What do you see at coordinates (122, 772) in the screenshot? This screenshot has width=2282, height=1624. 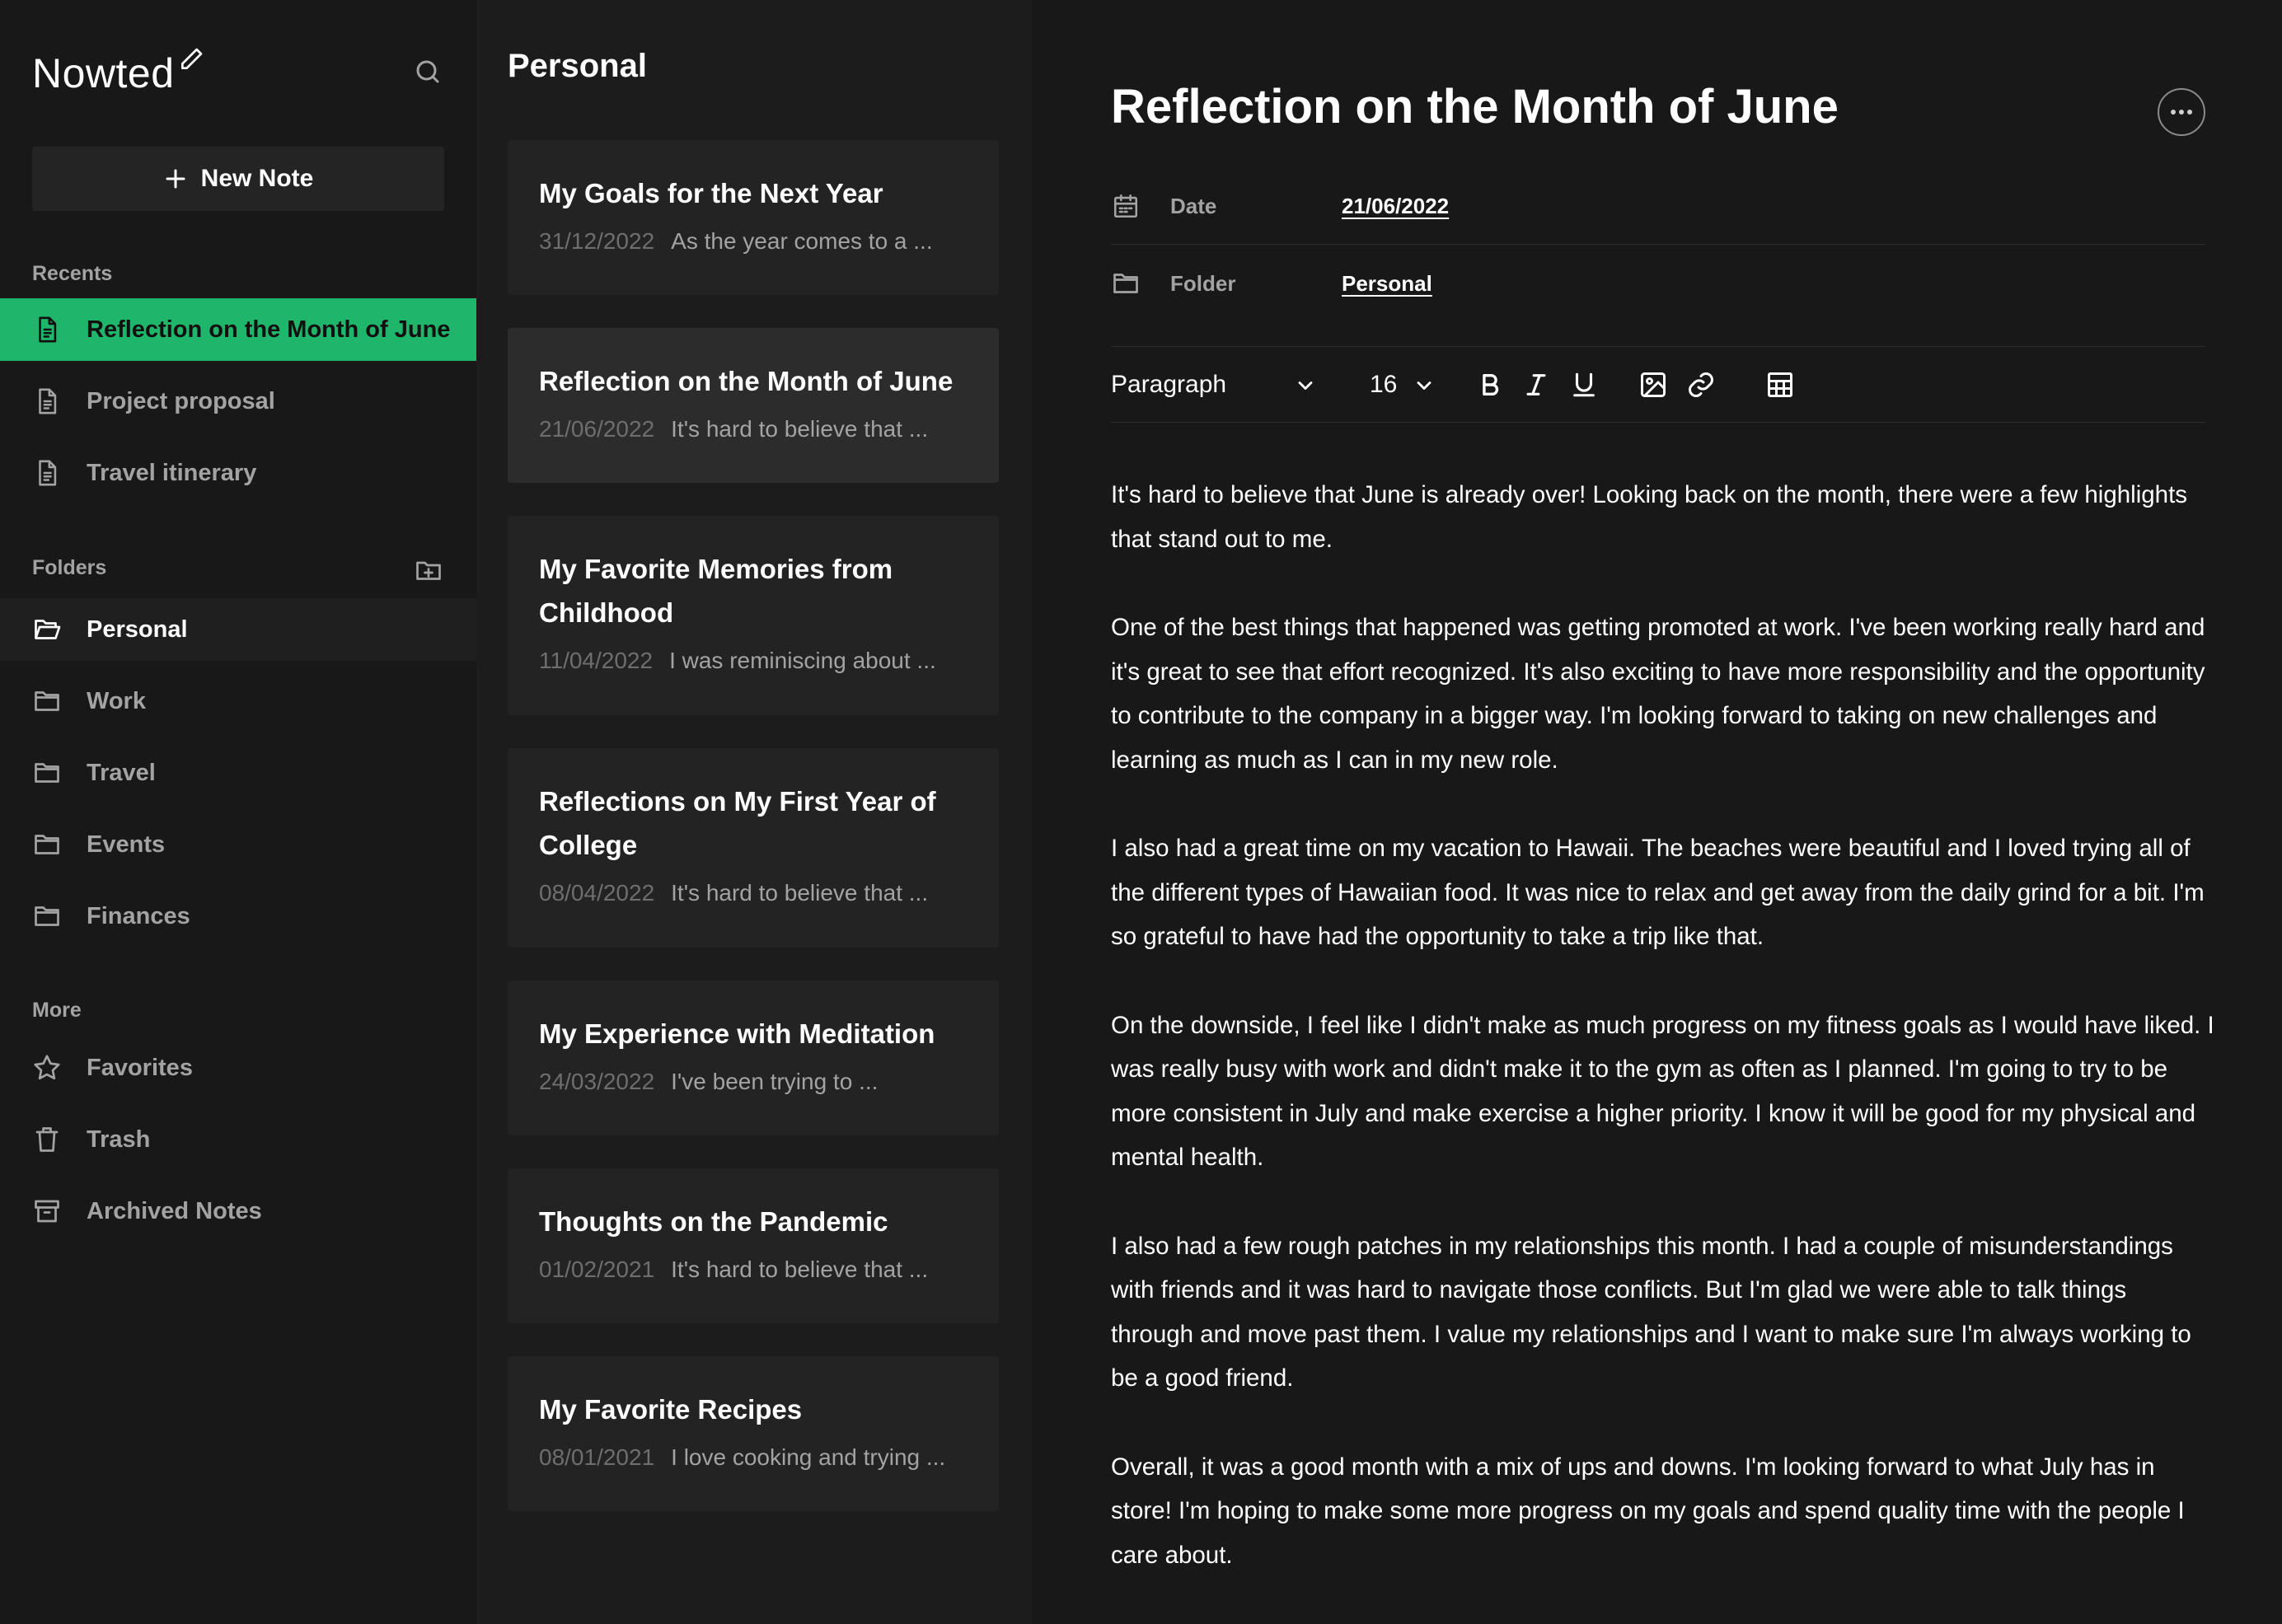 I see `folder-item-label: Travel` at bounding box center [122, 772].